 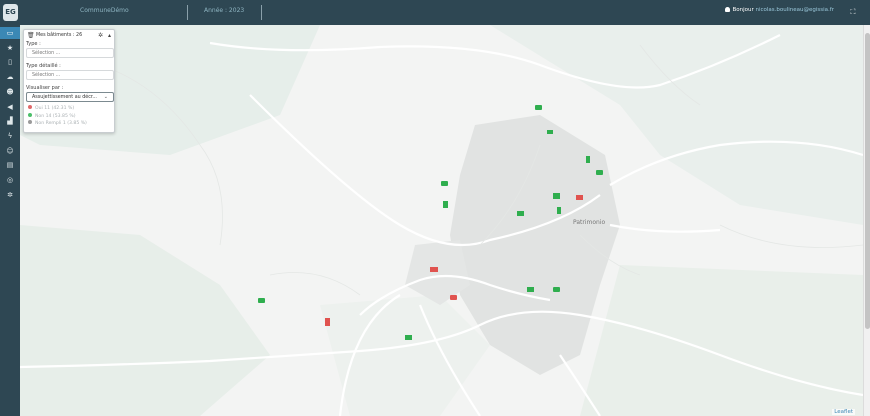 What do you see at coordinates (728, 9) in the screenshot?
I see `user-icon` at bounding box center [728, 9].